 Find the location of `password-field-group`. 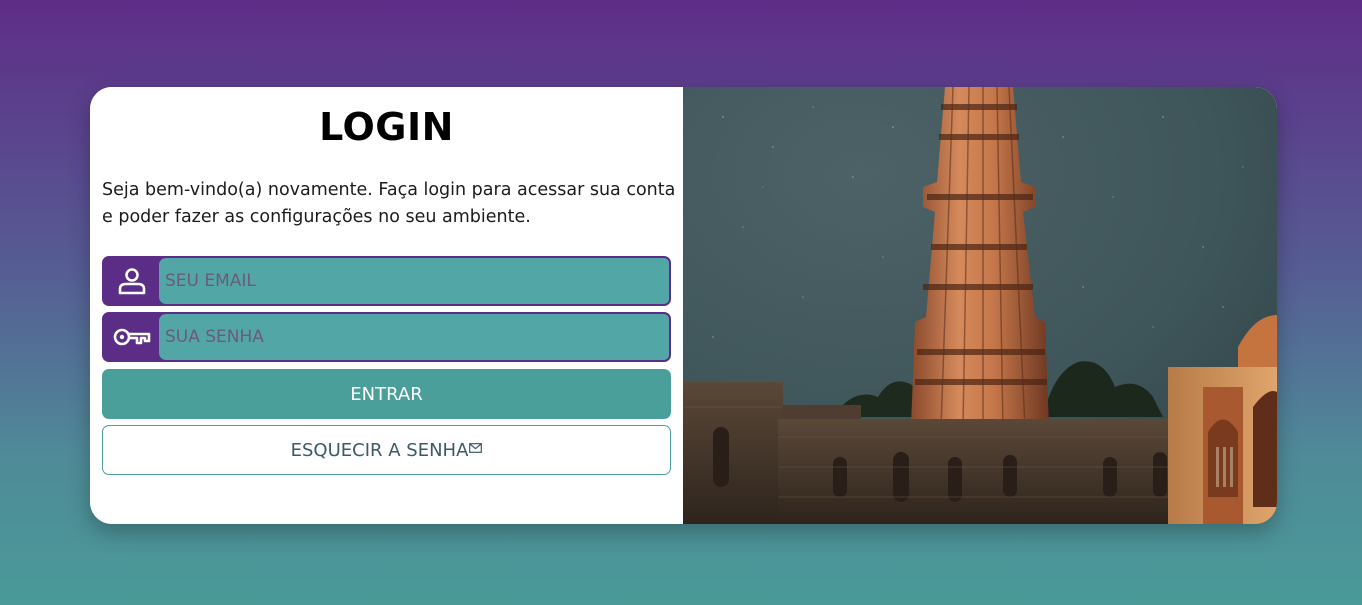

password-field-group is located at coordinates (386, 337).